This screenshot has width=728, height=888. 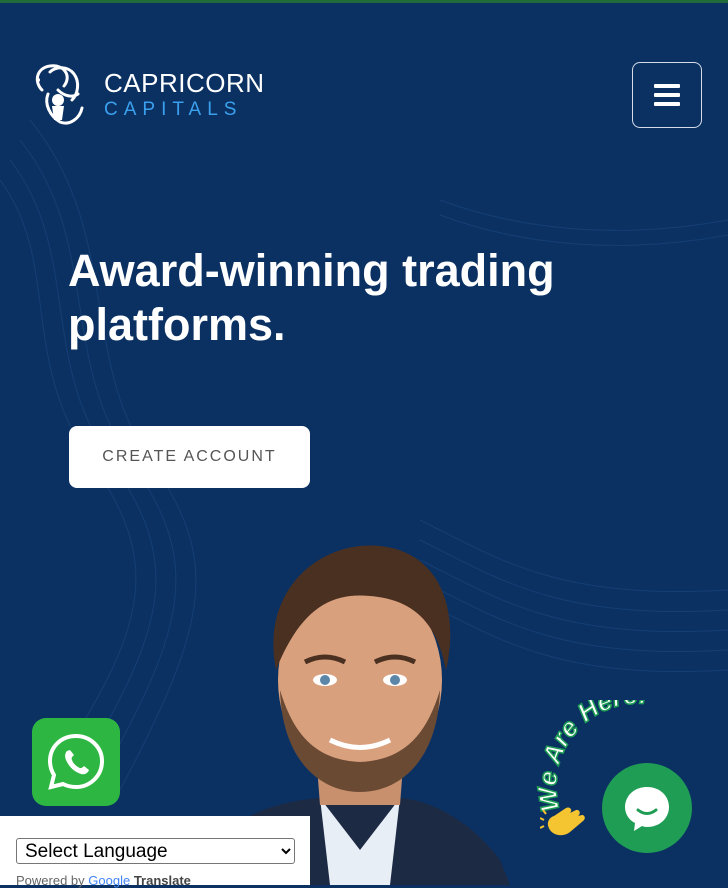 I want to click on brand-name-bottom: CAPITALS, so click(x=173, y=109).